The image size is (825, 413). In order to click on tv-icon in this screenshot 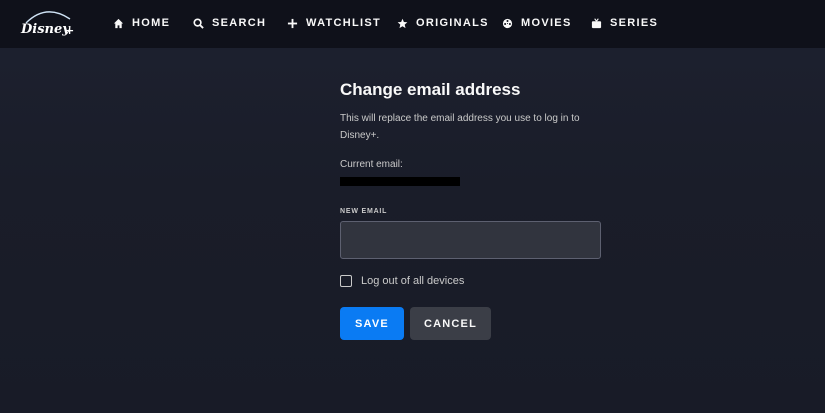, I will do `click(596, 23)`.